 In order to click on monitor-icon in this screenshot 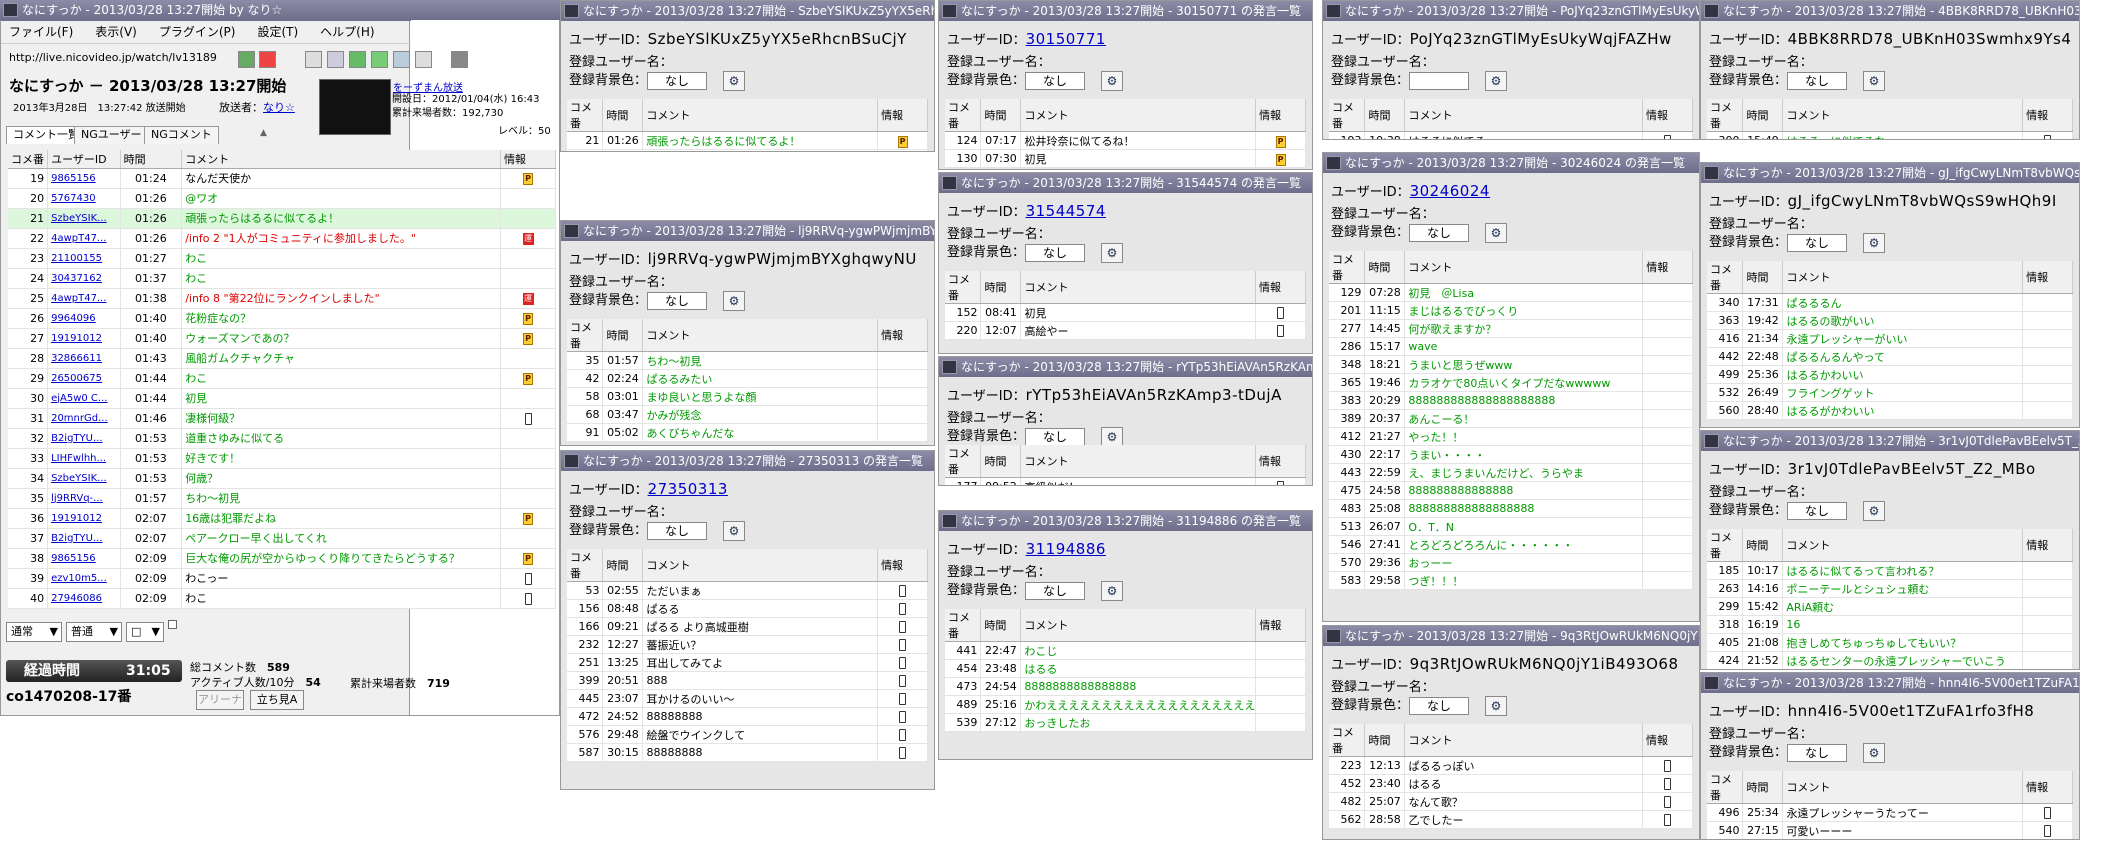, I will do `click(313, 59)`.